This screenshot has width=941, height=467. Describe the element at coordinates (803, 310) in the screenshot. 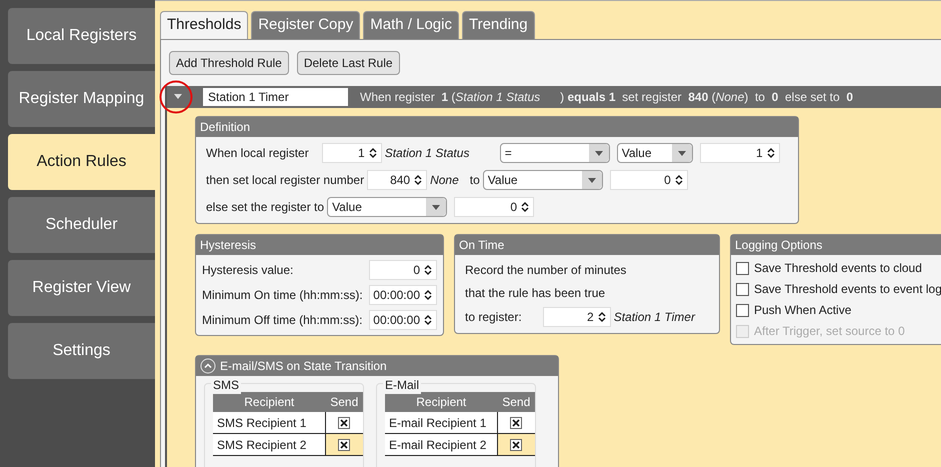

I see `checkbox-label: Push When Active` at that location.